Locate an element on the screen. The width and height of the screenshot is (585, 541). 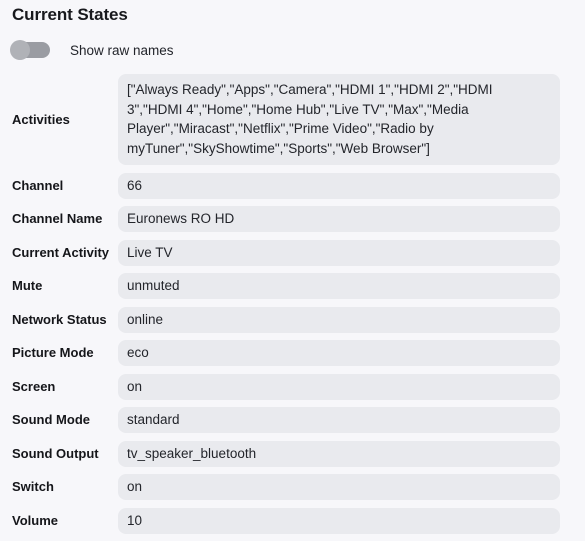
state-row: Network Status online is located at coordinates (292, 319).